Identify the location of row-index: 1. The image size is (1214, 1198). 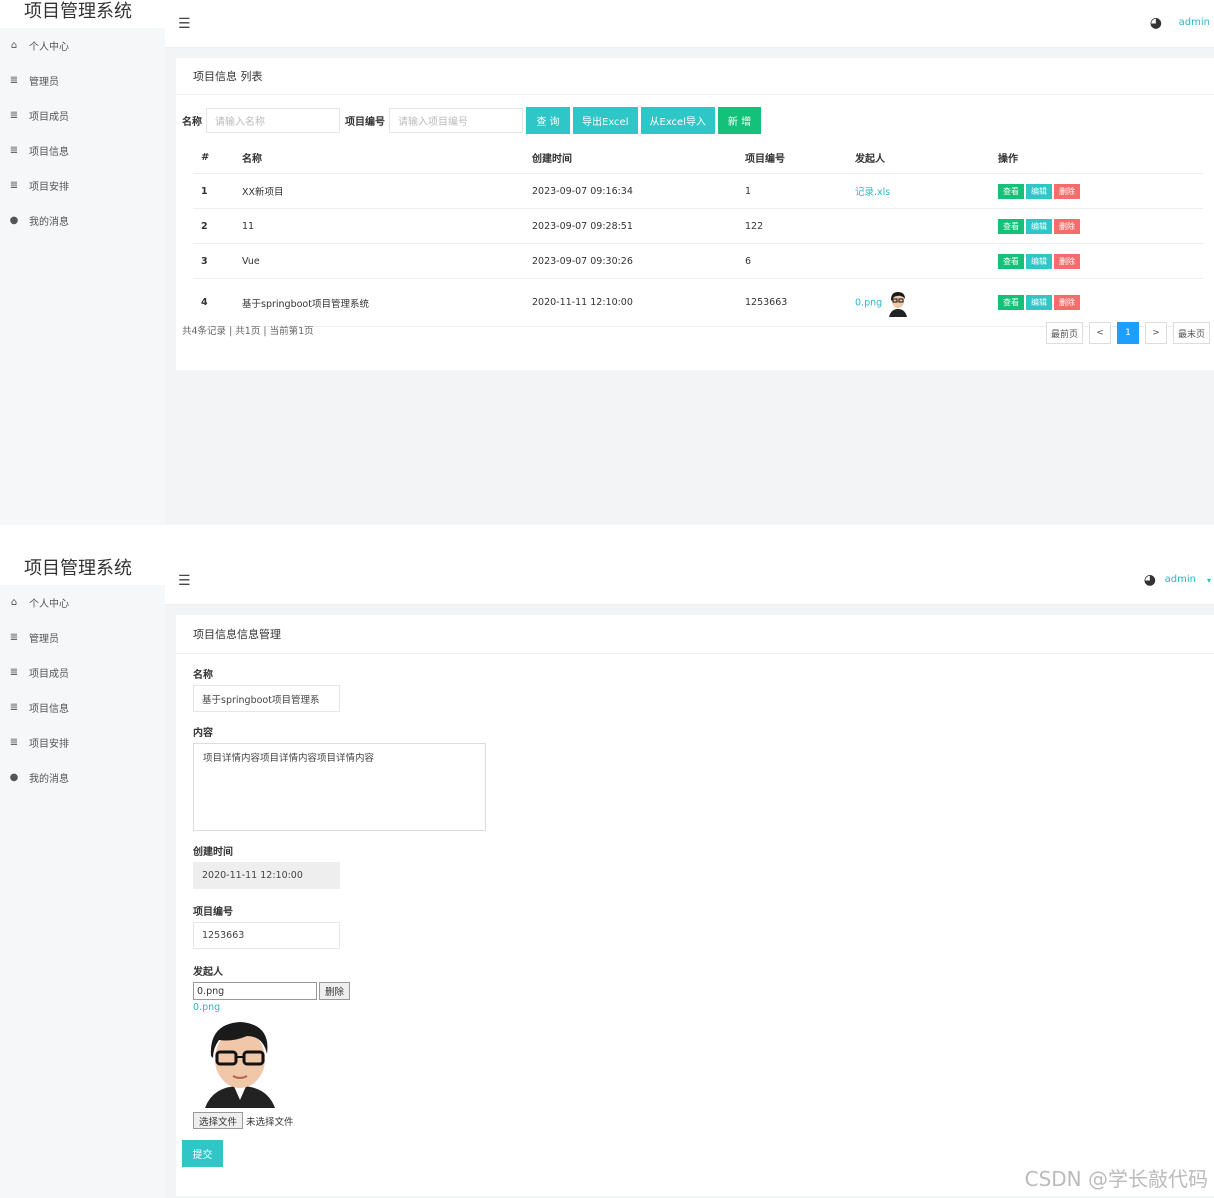
(217, 191).